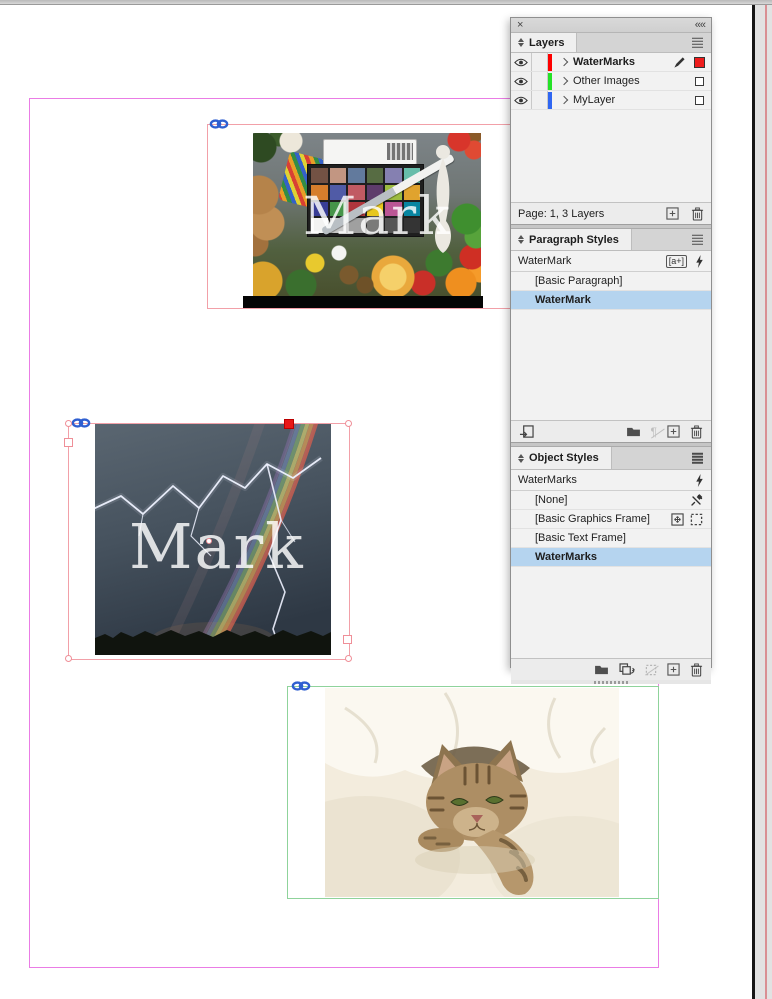 This screenshot has width=772, height=999. Describe the element at coordinates (348, 423) in the screenshot. I see `handle-top-right` at that location.